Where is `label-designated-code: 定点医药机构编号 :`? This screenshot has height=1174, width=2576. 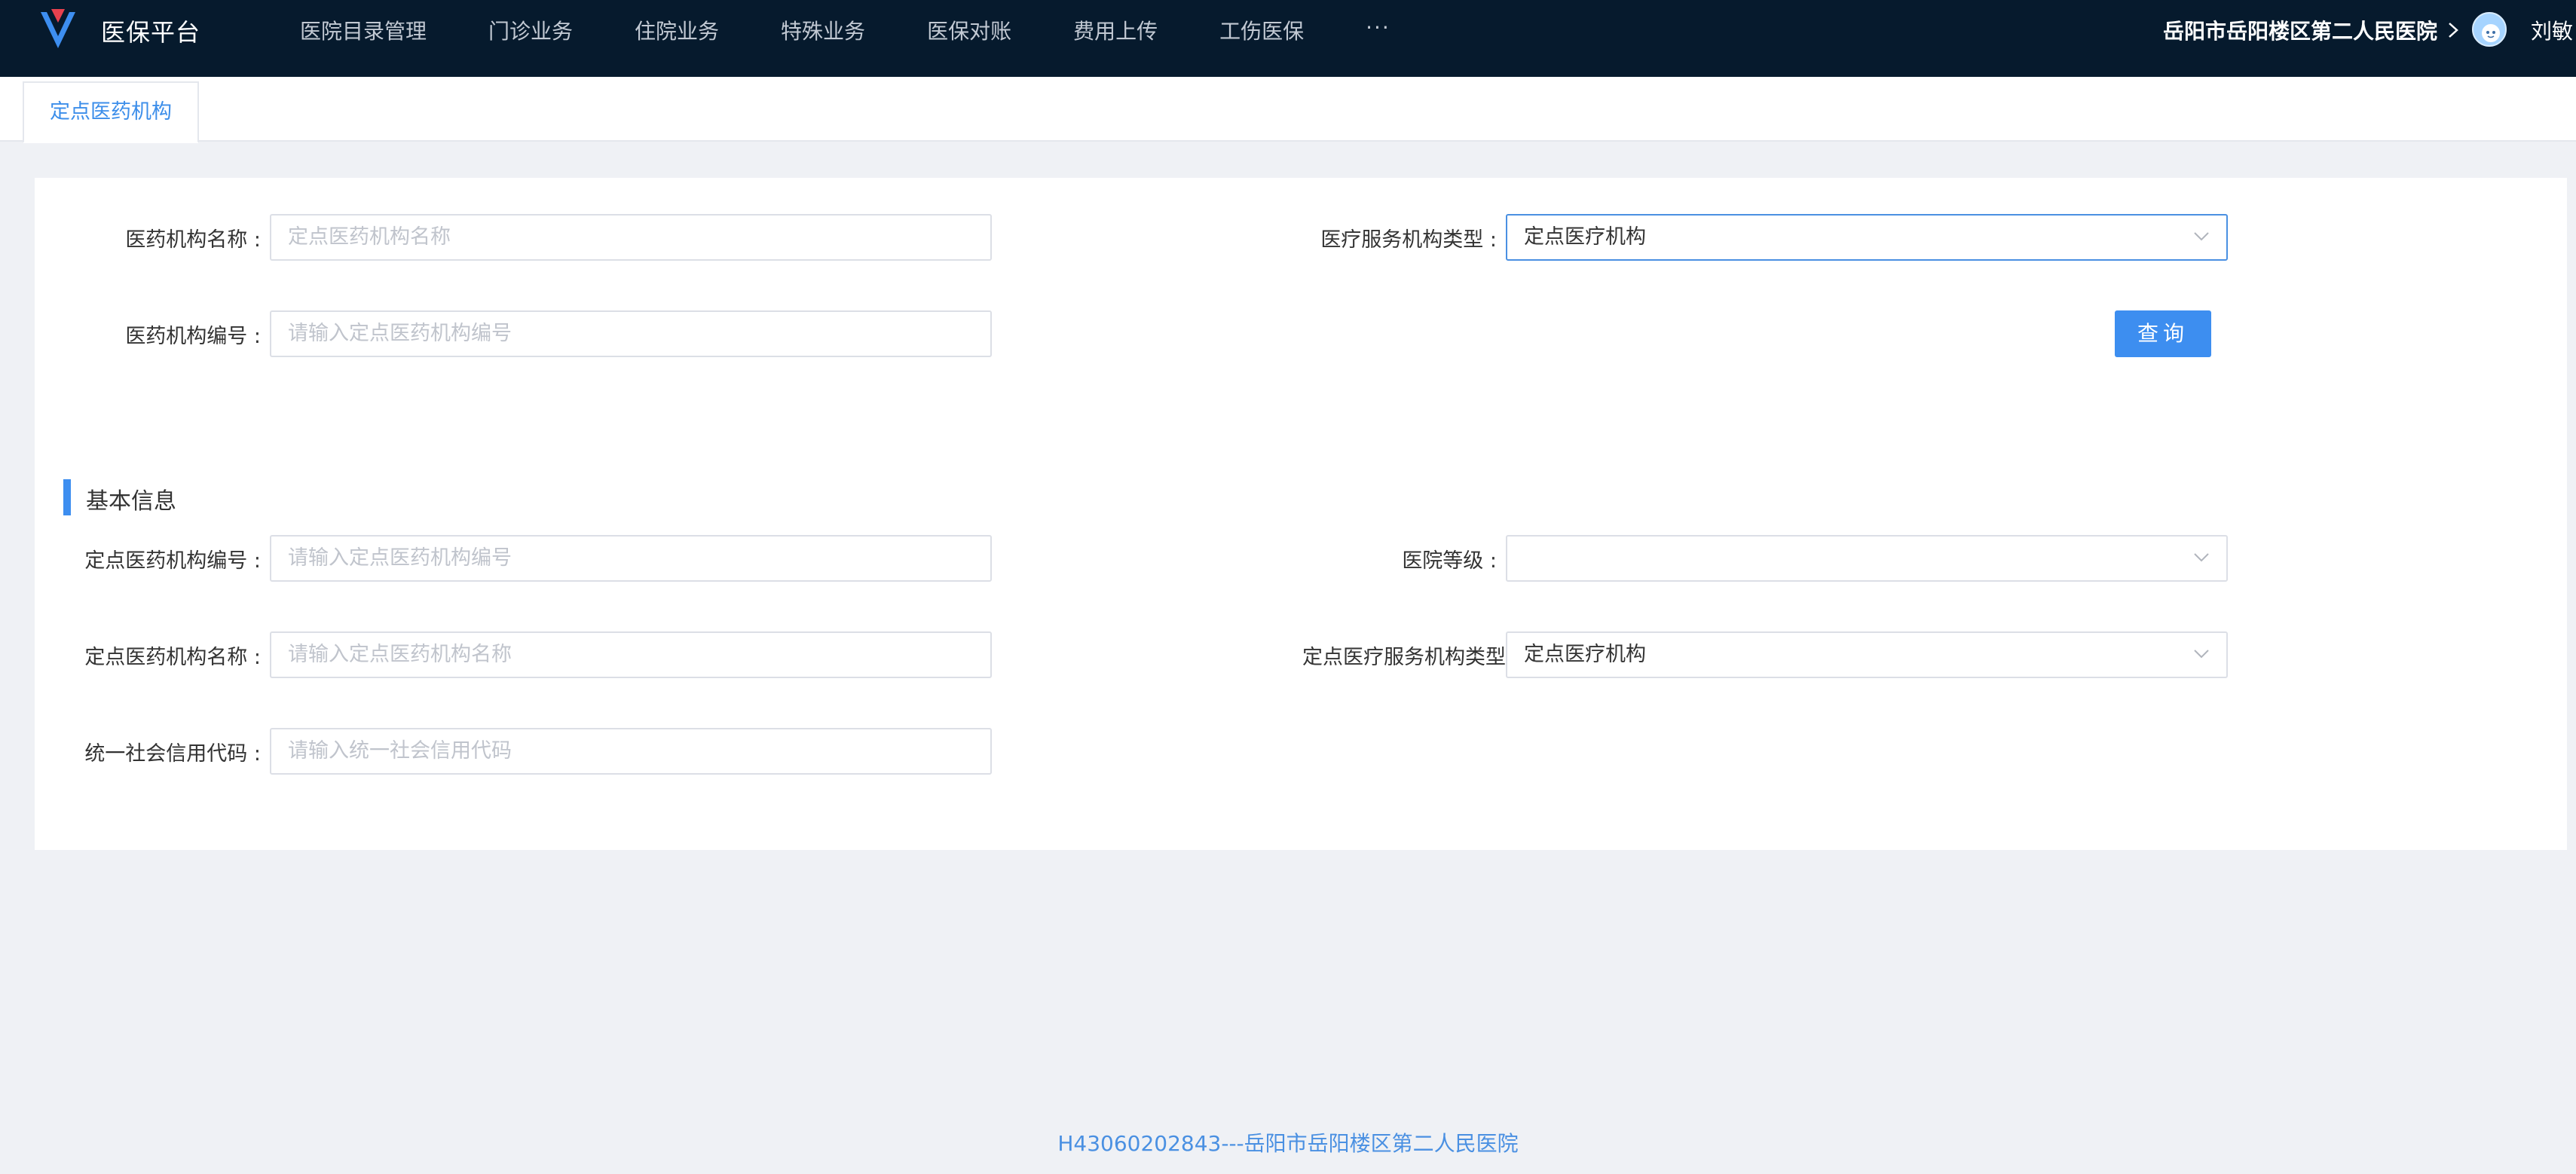
label-designated-code: 定点医药机构编号 : is located at coordinates (172, 561).